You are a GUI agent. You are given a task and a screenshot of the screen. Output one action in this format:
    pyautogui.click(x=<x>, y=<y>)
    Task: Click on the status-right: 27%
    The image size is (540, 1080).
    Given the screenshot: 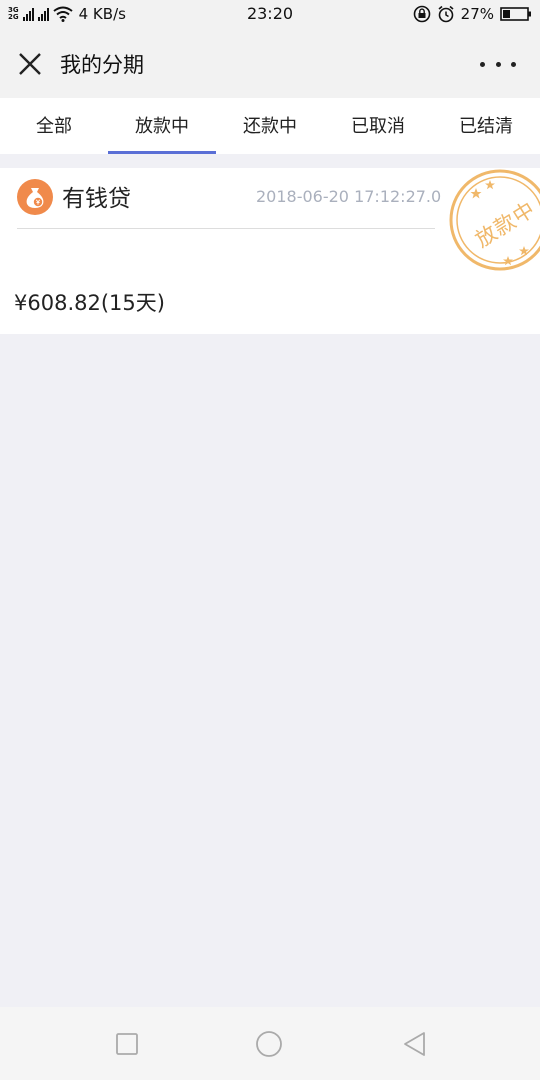 What is the action you would take?
    pyautogui.click(x=472, y=14)
    